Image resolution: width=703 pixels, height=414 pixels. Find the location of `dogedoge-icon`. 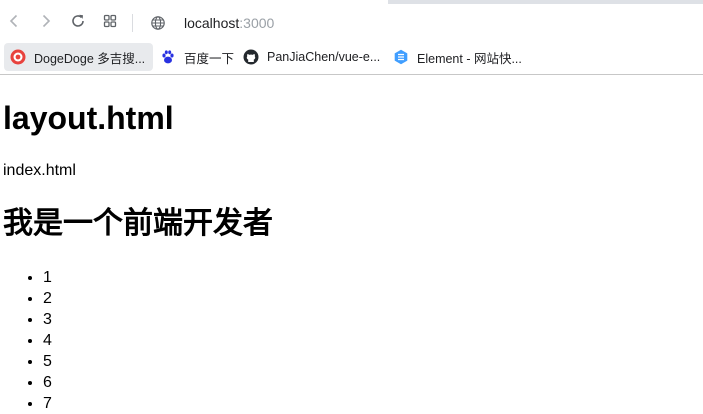

dogedoge-icon is located at coordinates (18, 57).